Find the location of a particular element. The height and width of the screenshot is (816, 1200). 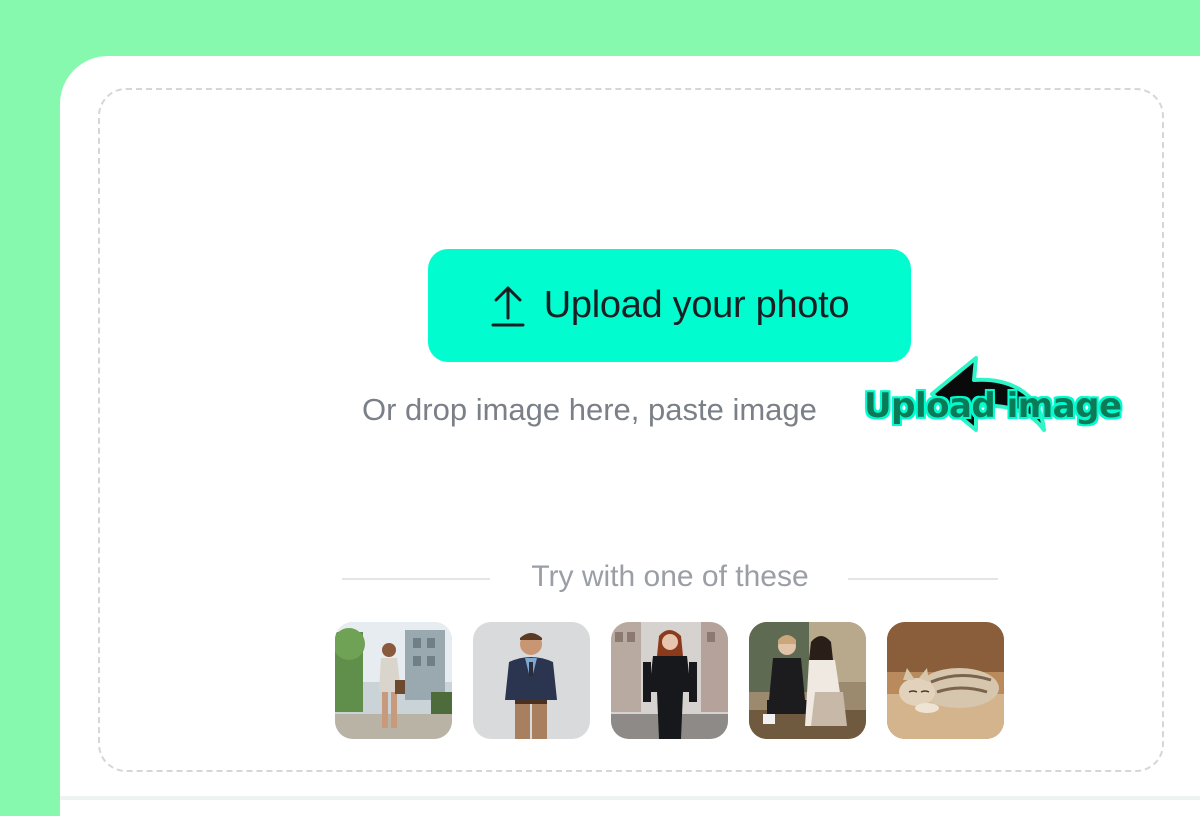

sample-woman-in-black-suit is located at coordinates (669, 680).